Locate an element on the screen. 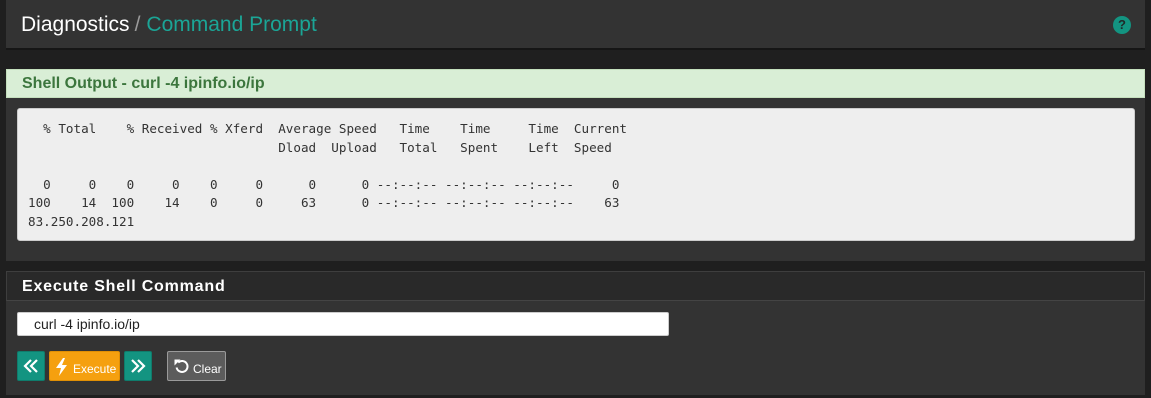 This screenshot has width=1151, height=398. shell-output-title: Shell Output - curl -4 ipinfo.io/ip is located at coordinates (143, 83).